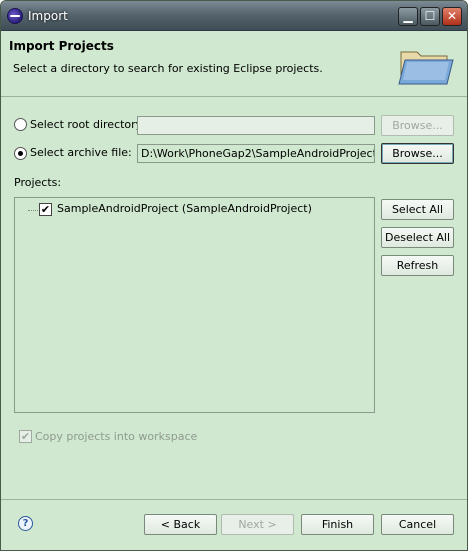 Image resolution: width=471 pixels, height=554 pixels. Describe the element at coordinates (426, 68) in the screenshot. I see `folder-icon` at that location.